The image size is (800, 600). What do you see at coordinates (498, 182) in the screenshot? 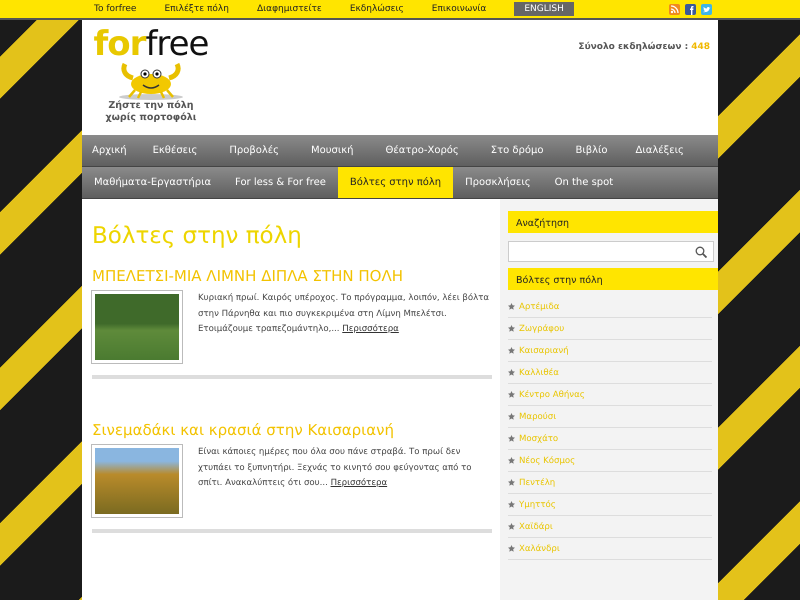
I see `category-tab: Προσκλήσεις` at bounding box center [498, 182].